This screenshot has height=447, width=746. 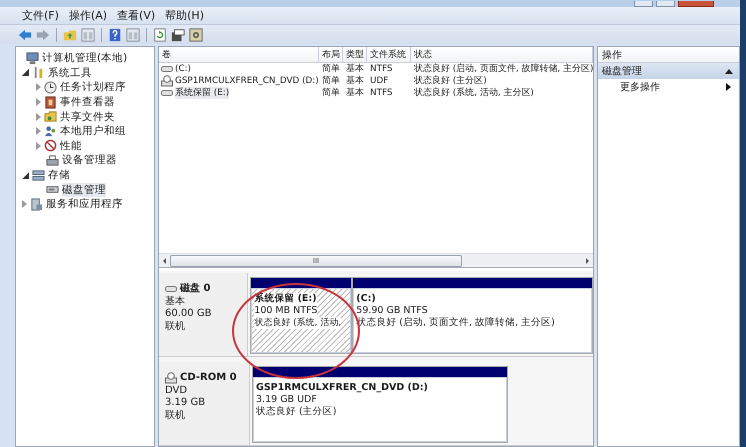 I want to click on back-icon, so click(x=25, y=35).